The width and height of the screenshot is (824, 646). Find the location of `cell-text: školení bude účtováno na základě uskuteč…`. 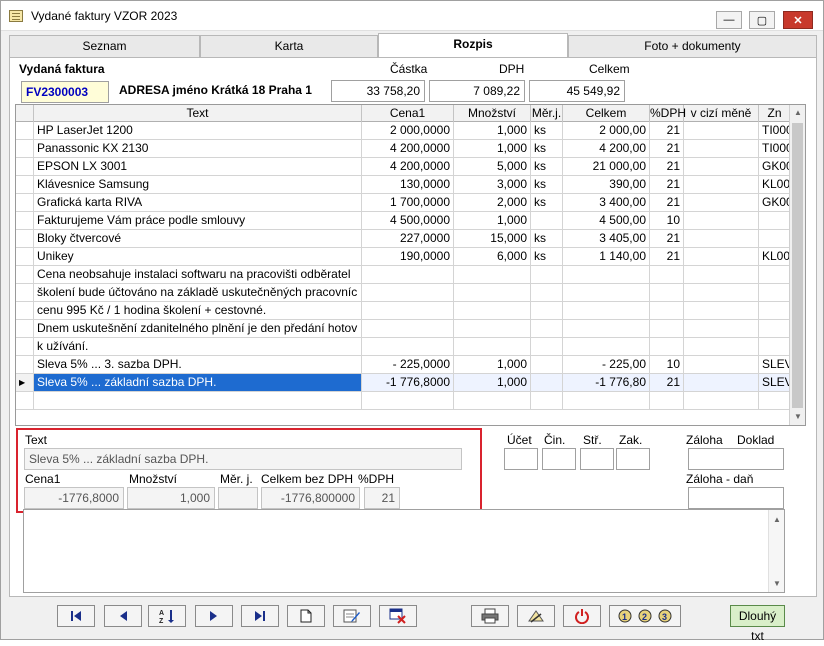

cell-text: školení bude účtováno na základě uskuteč… is located at coordinates (198, 293).